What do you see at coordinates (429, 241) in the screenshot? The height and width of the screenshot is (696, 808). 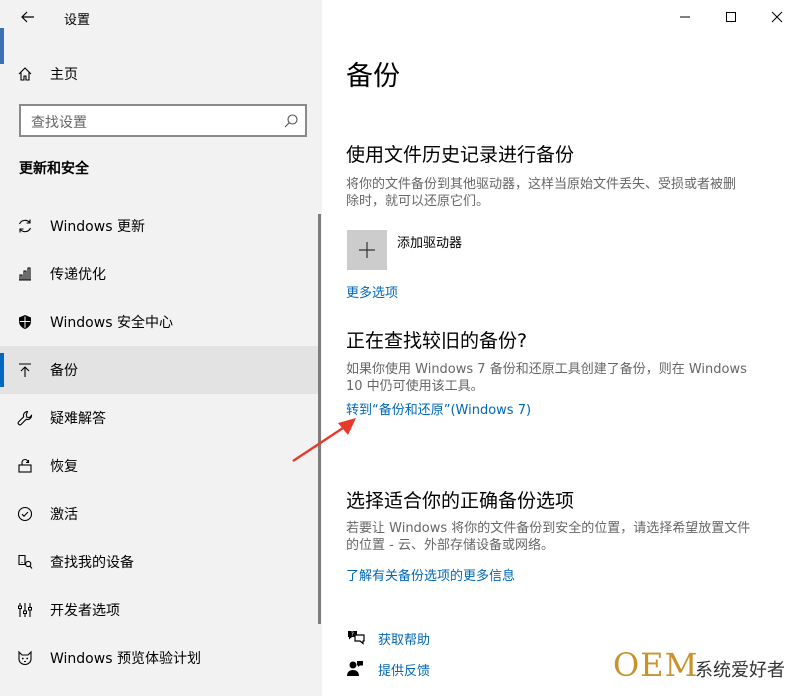 I see `add-drive-label: 添加驱动器` at bounding box center [429, 241].